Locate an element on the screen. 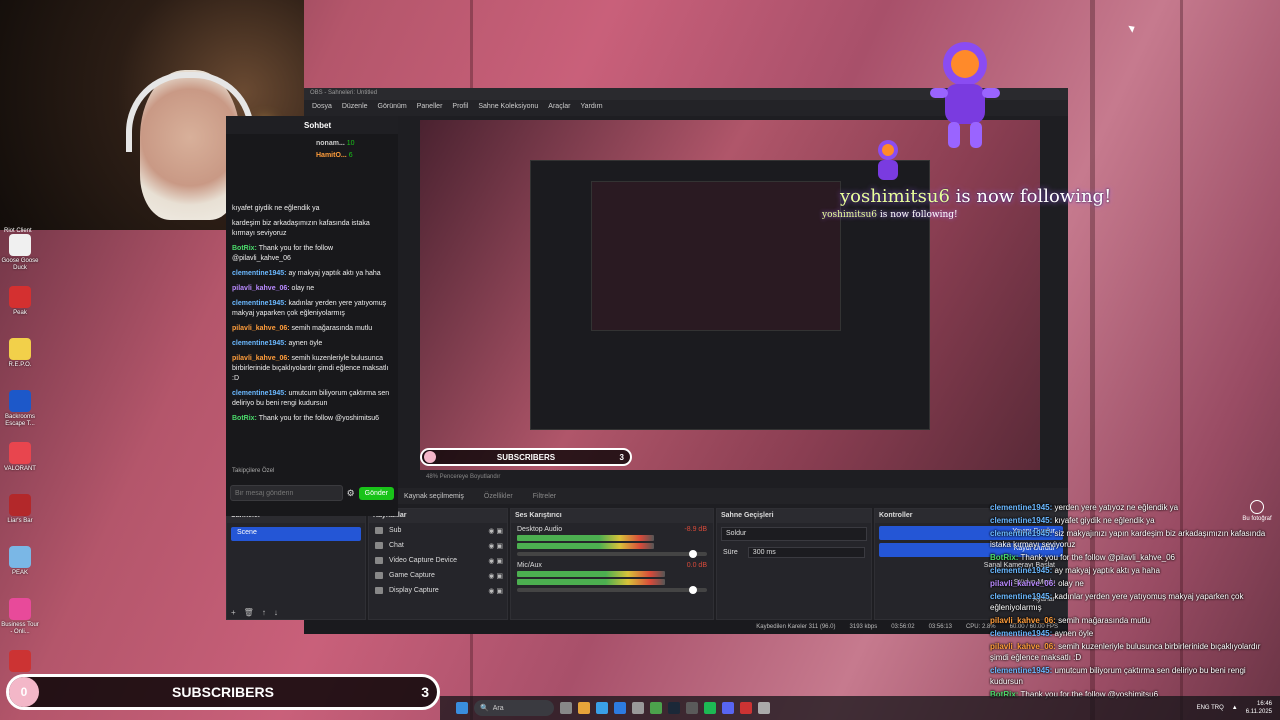 The height and width of the screenshot is (720, 1280). source-item: Game Capture ◉ ▣ is located at coordinates (438, 575).